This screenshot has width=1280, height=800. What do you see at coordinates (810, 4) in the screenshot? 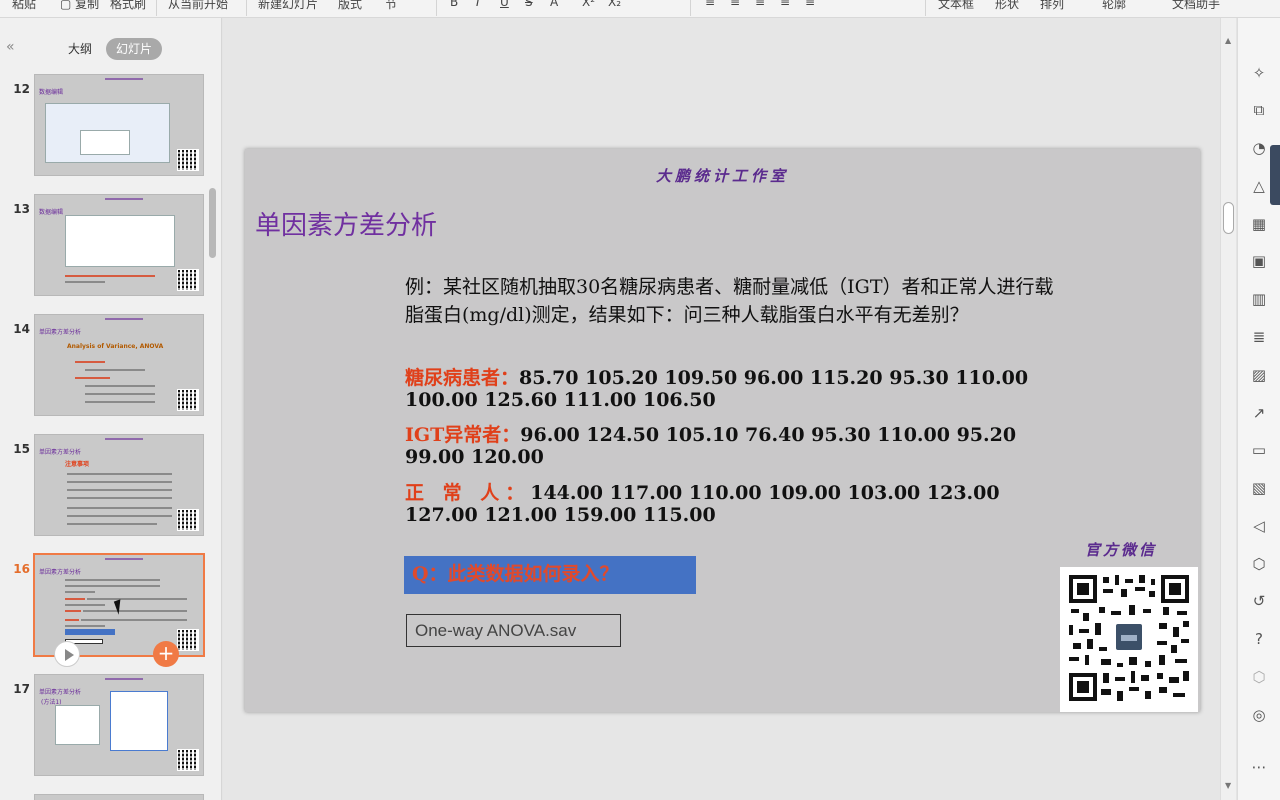
I see `distribute-icon: ≡` at bounding box center [810, 4].